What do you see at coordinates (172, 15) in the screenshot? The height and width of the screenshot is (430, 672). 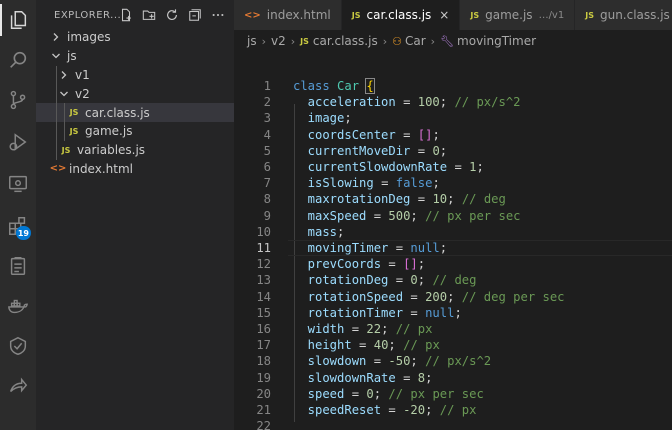 I see `refresh-icon` at bounding box center [172, 15].